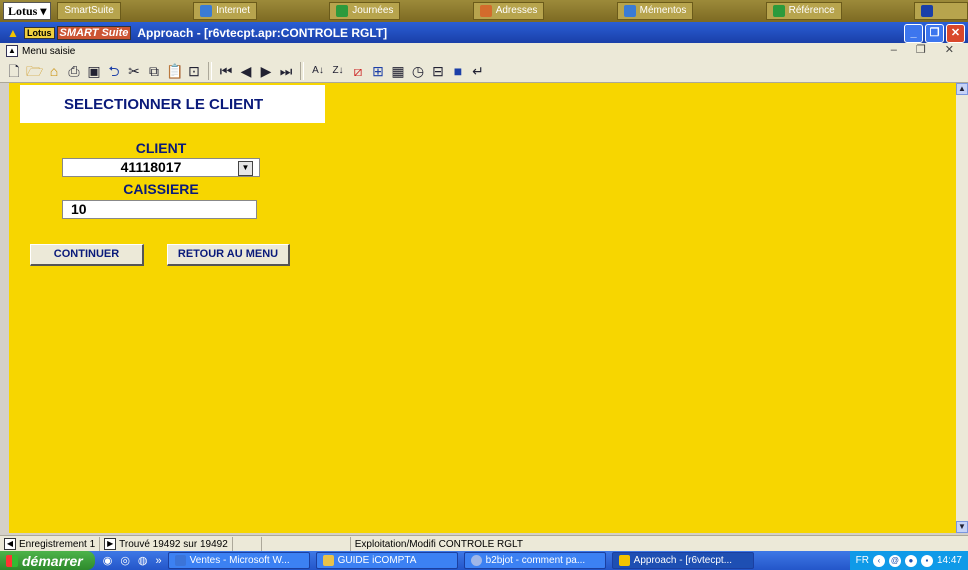  Describe the element at coordinates (934, 33) in the screenshot. I see `restore-button: ❐` at that location.